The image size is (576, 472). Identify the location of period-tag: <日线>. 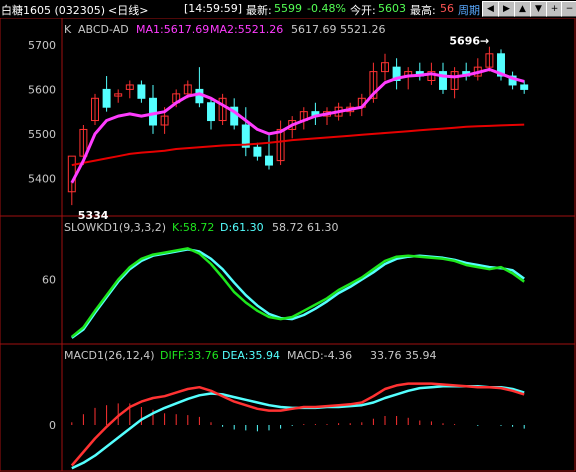
(128, 10).